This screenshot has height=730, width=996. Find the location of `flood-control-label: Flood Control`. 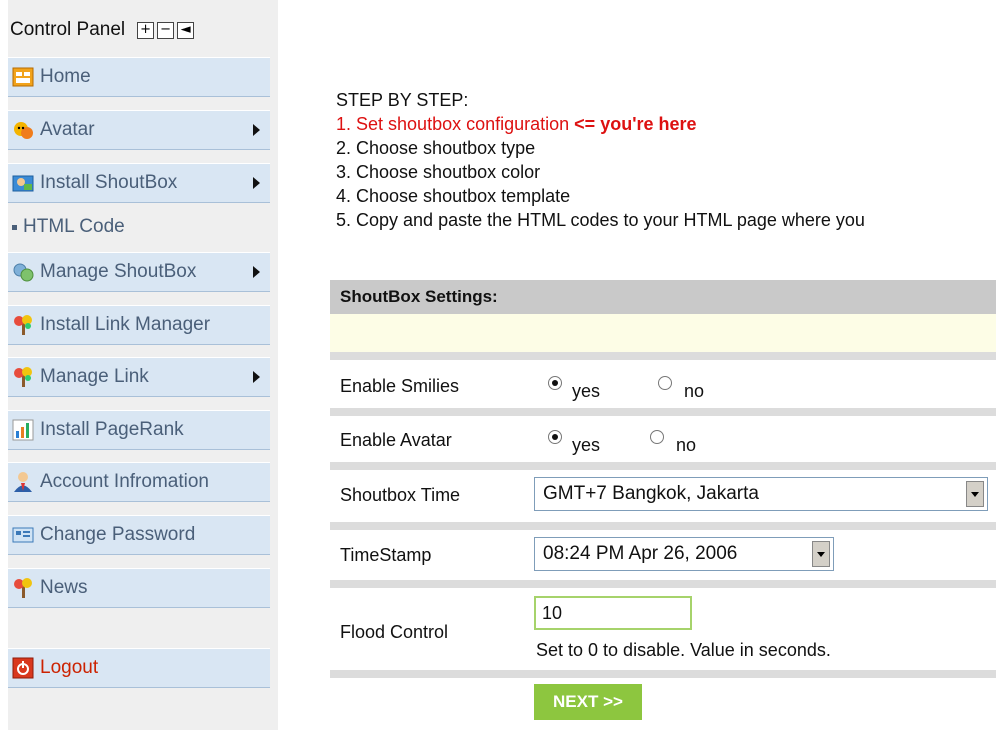

flood-control-label: Flood Control is located at coordinates (394, 632).